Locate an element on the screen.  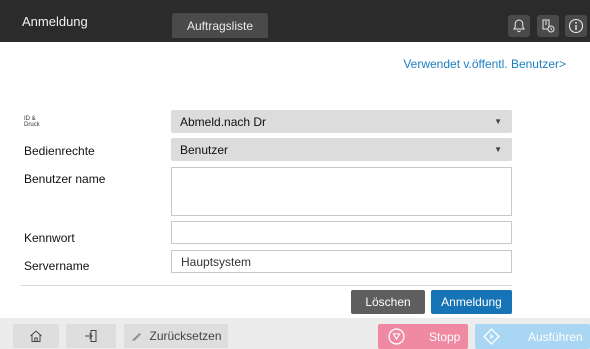
info-icon is located at coordinates (576, 26).